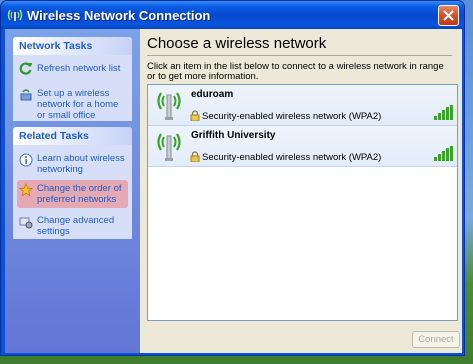 This screenshot has width=473, height=364. I want to click on refresh-network-list-label: Refresh network list, so click(79, 68).